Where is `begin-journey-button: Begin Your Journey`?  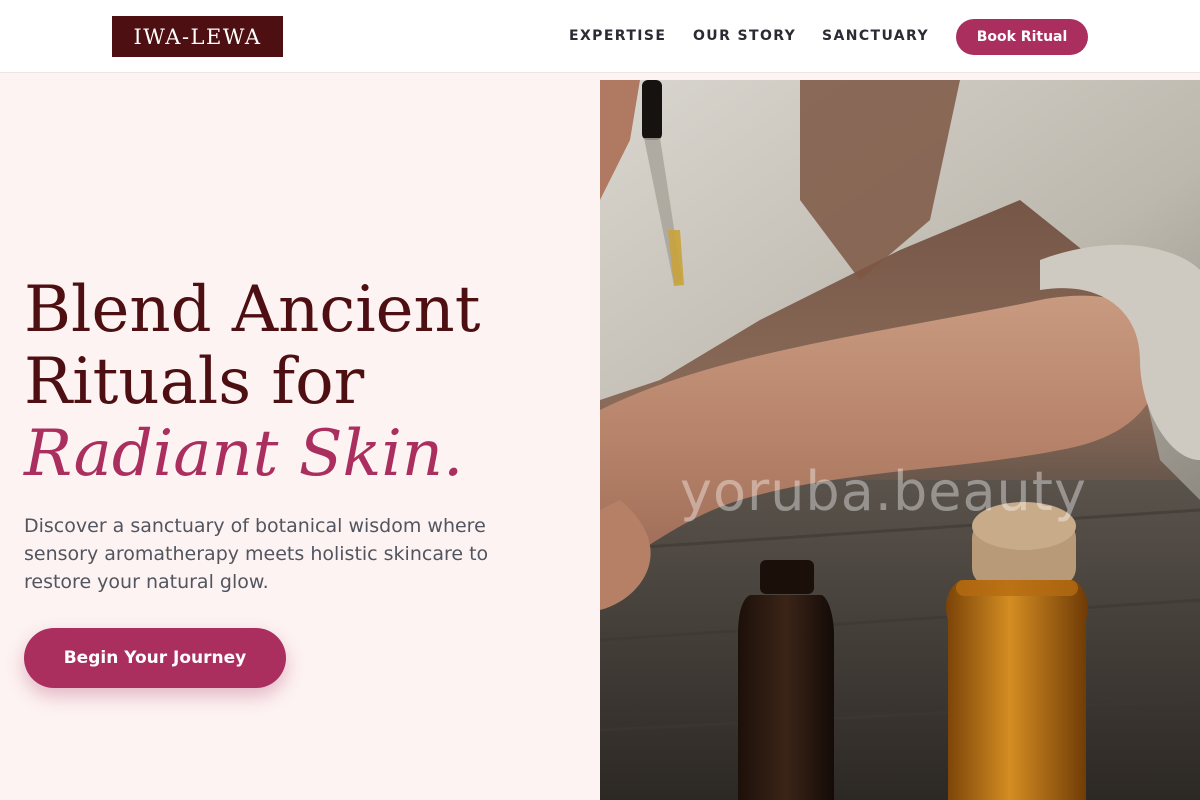 begin-journey-button: Begin Your Journey is located at coordinates (155, 658).